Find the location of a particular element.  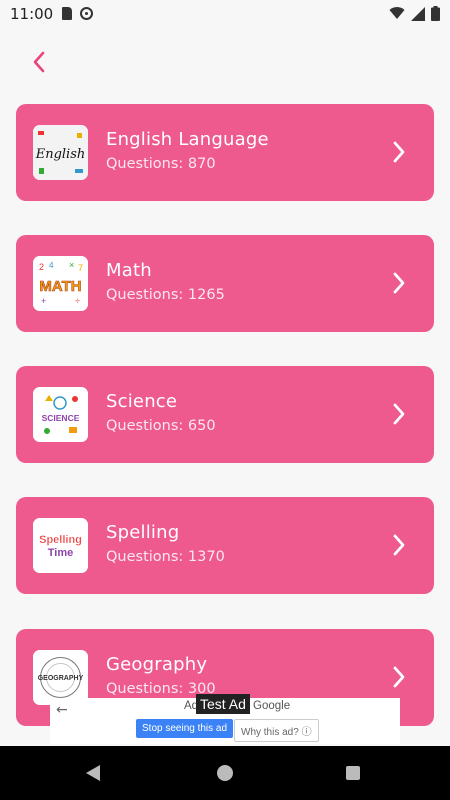

math-thumb-text: MATH is located at coordinates (60, 286).